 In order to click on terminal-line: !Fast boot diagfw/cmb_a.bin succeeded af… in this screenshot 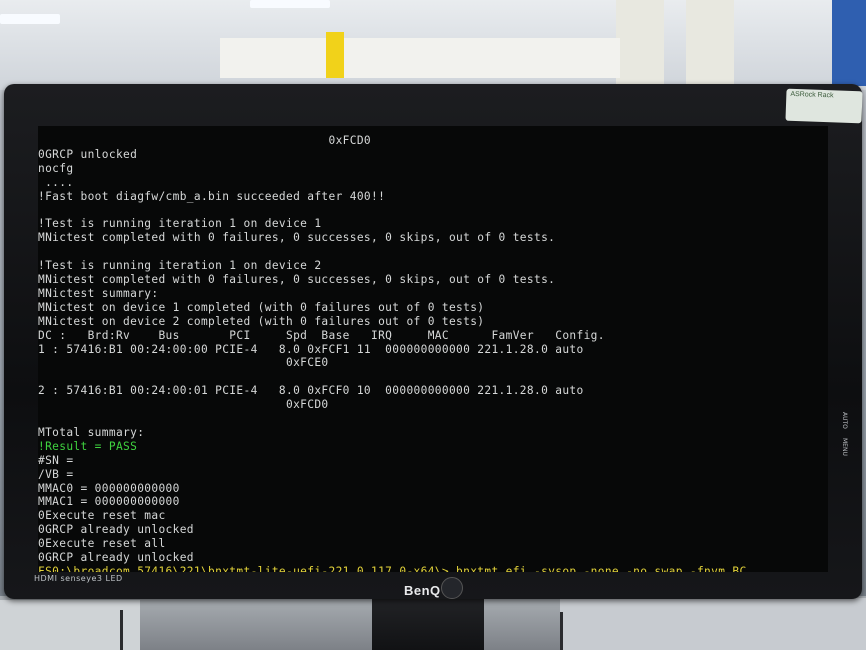, I will do `click(212, 196)`.